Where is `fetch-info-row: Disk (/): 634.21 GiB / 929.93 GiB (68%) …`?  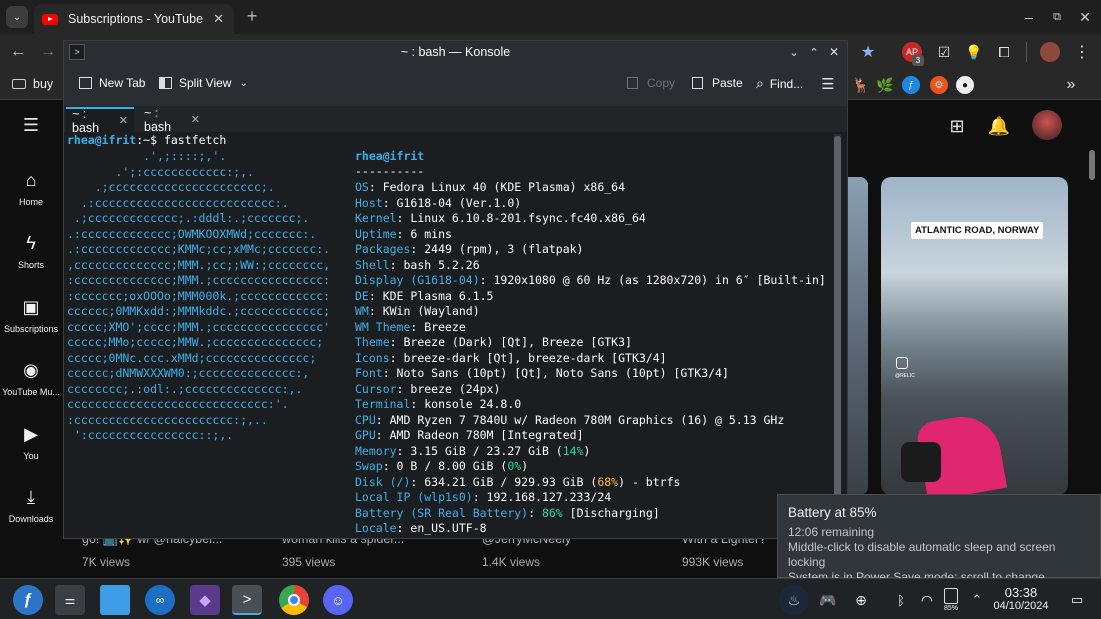 fetch-info-row: Disk (/): 634.21 GiB / 929.93 GiB (68%) … is located at coordinates (518, 481).